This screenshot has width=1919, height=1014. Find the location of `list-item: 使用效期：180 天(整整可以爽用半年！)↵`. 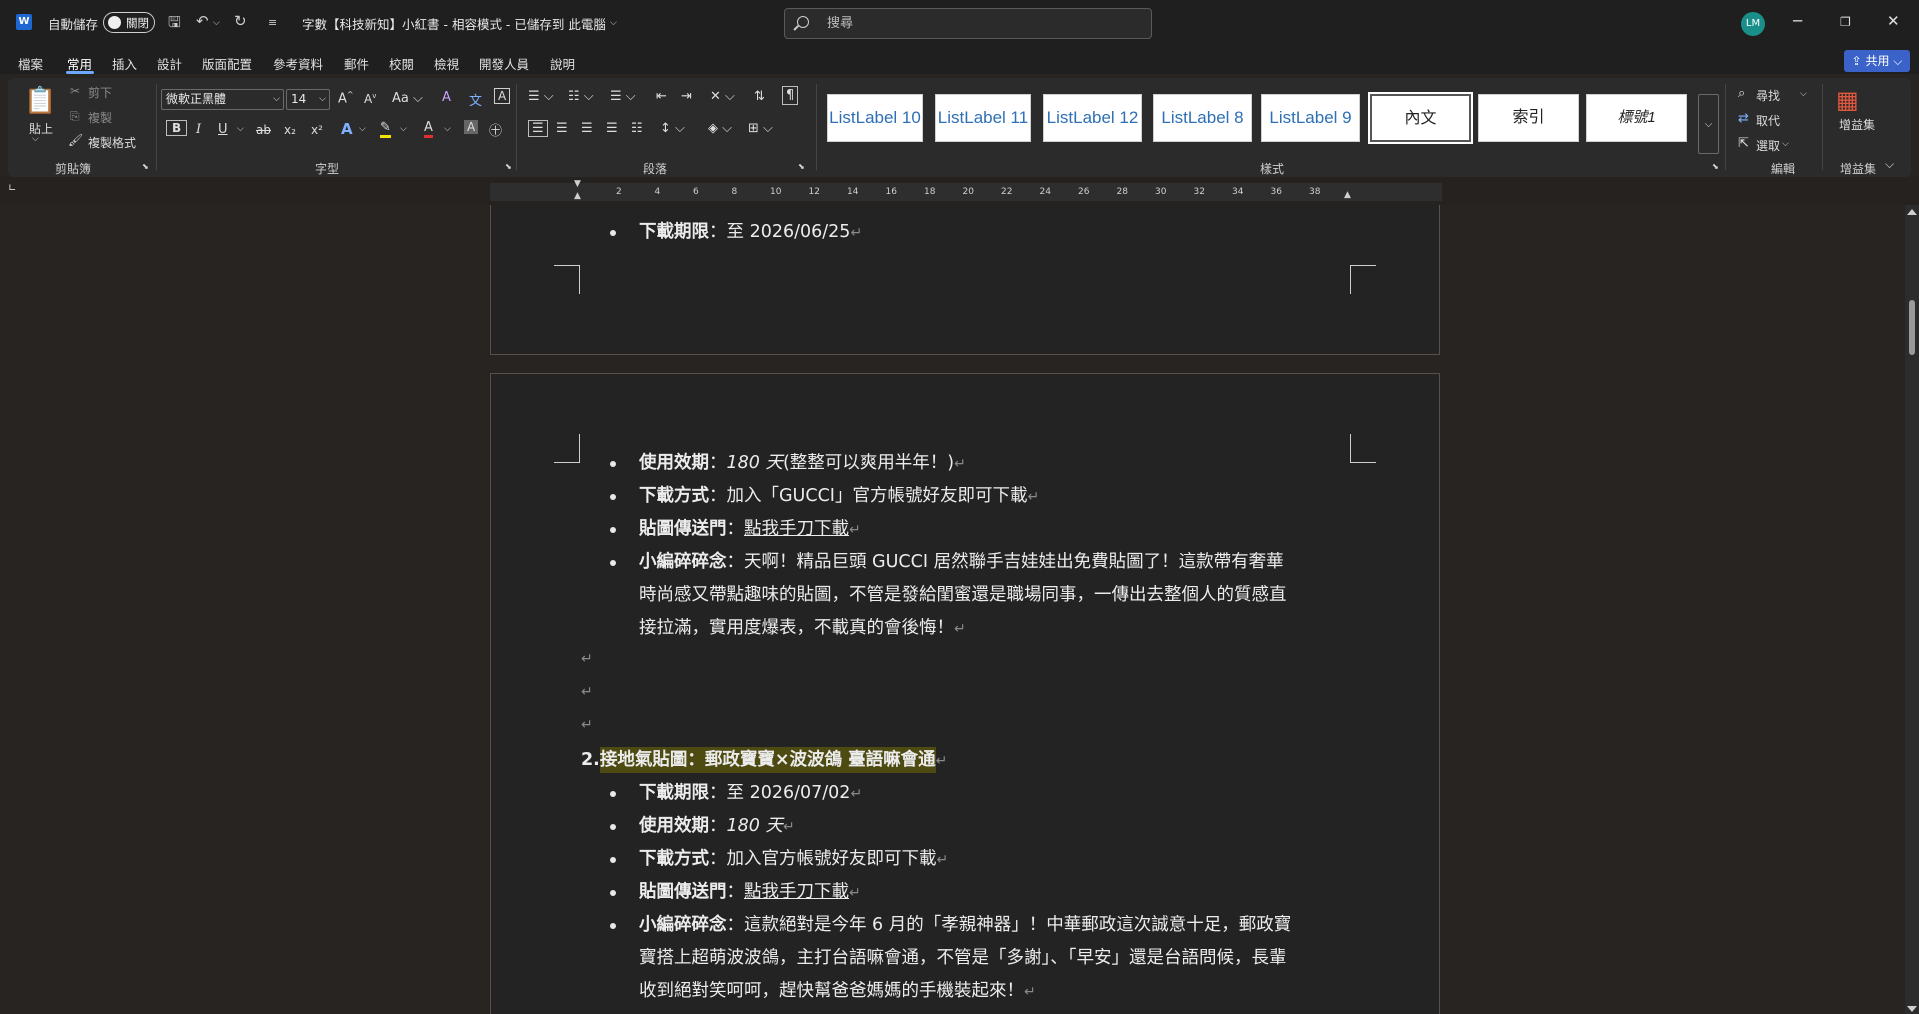

list-item: 使用效期：180 天(整整可以爽用半年！)↵ is located at coordinates (802, 461).